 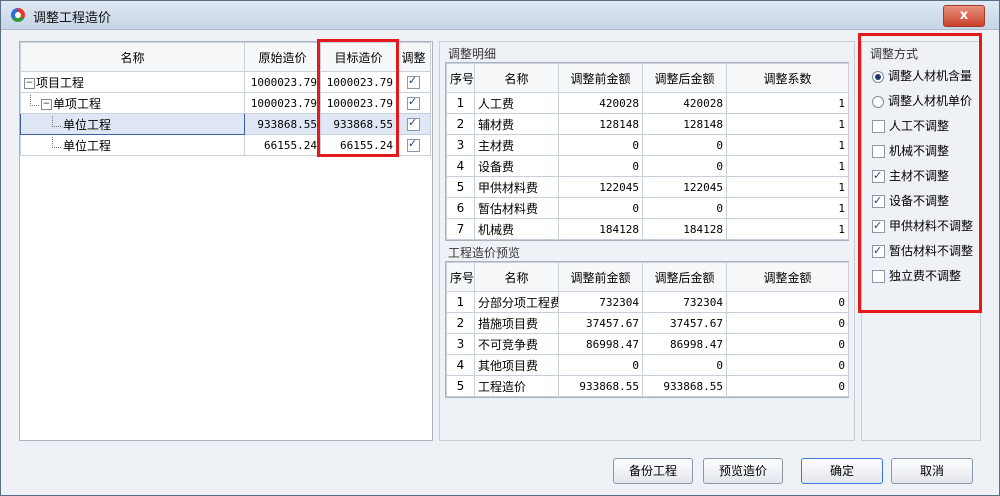 I want to click on detail-seq-cell: 4, so click(x=460, y=166).